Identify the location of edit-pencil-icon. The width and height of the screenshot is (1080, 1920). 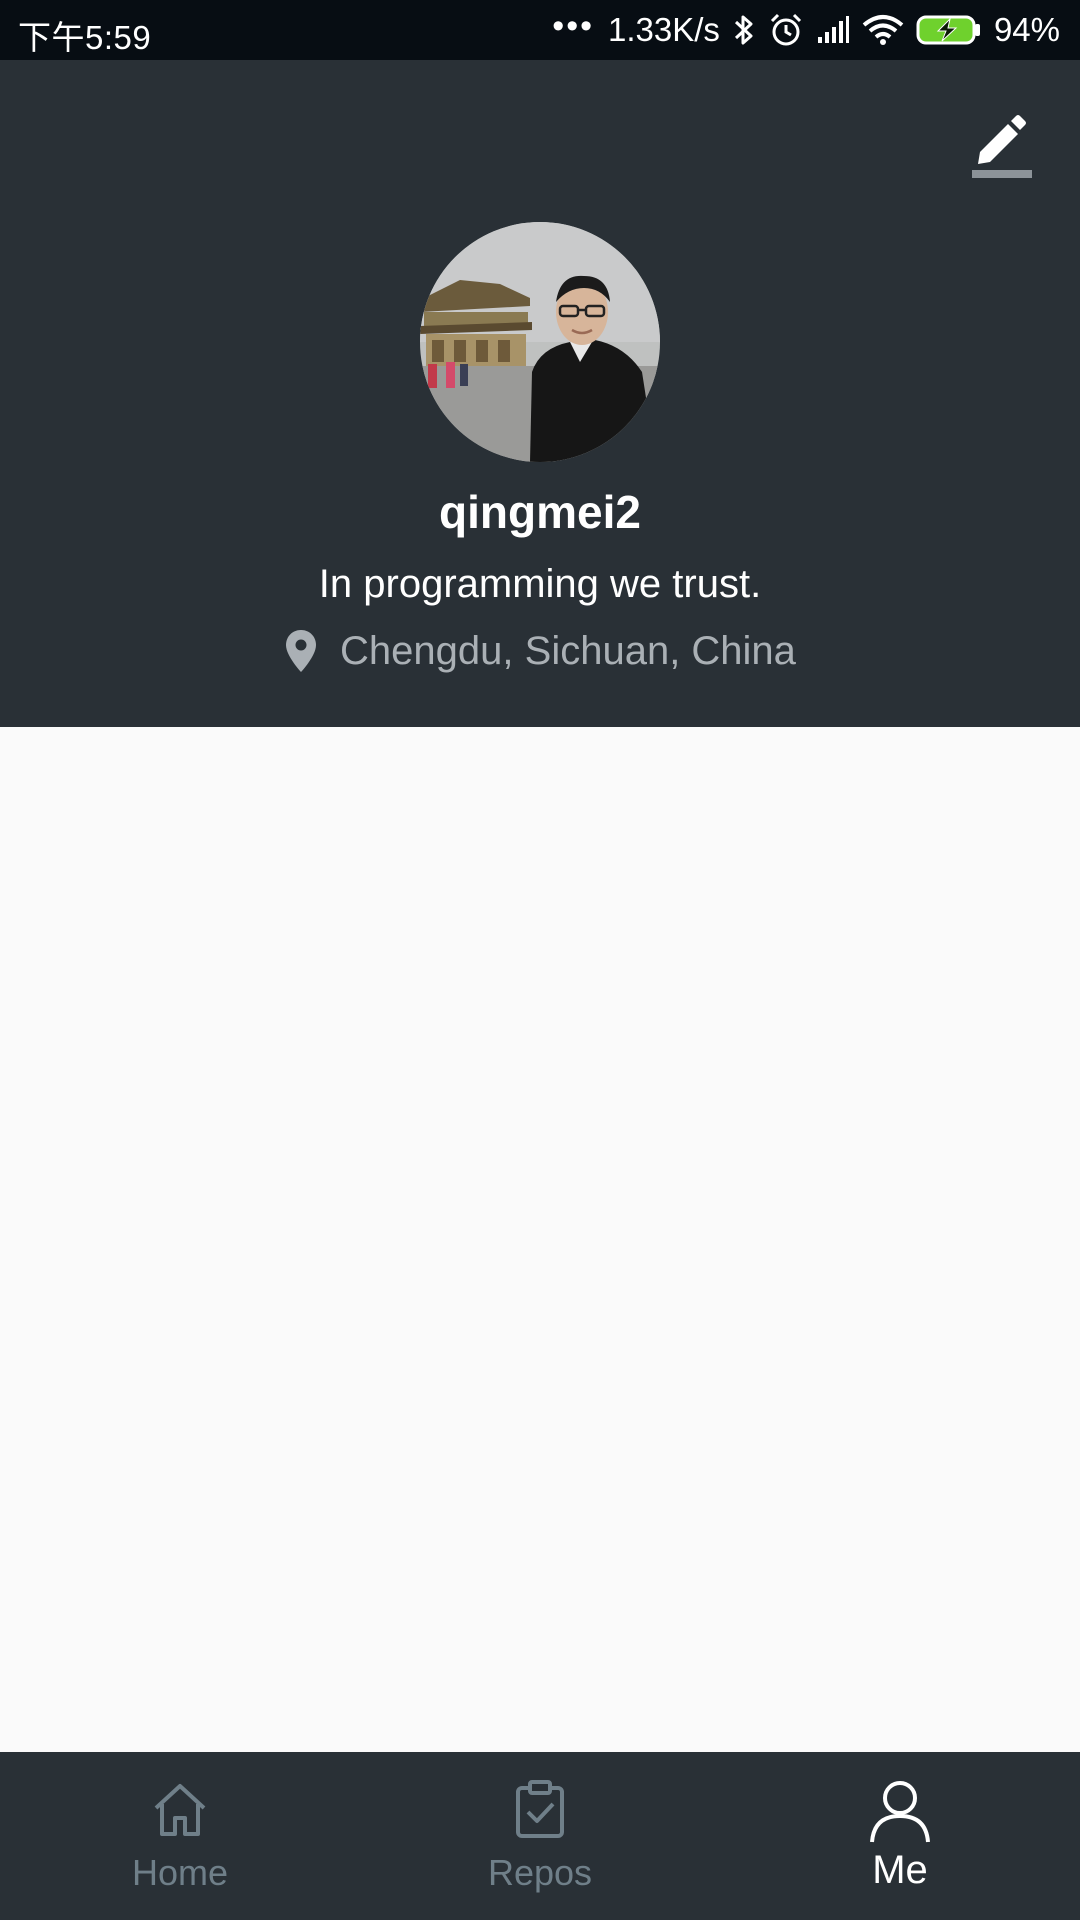
(1002, 146).